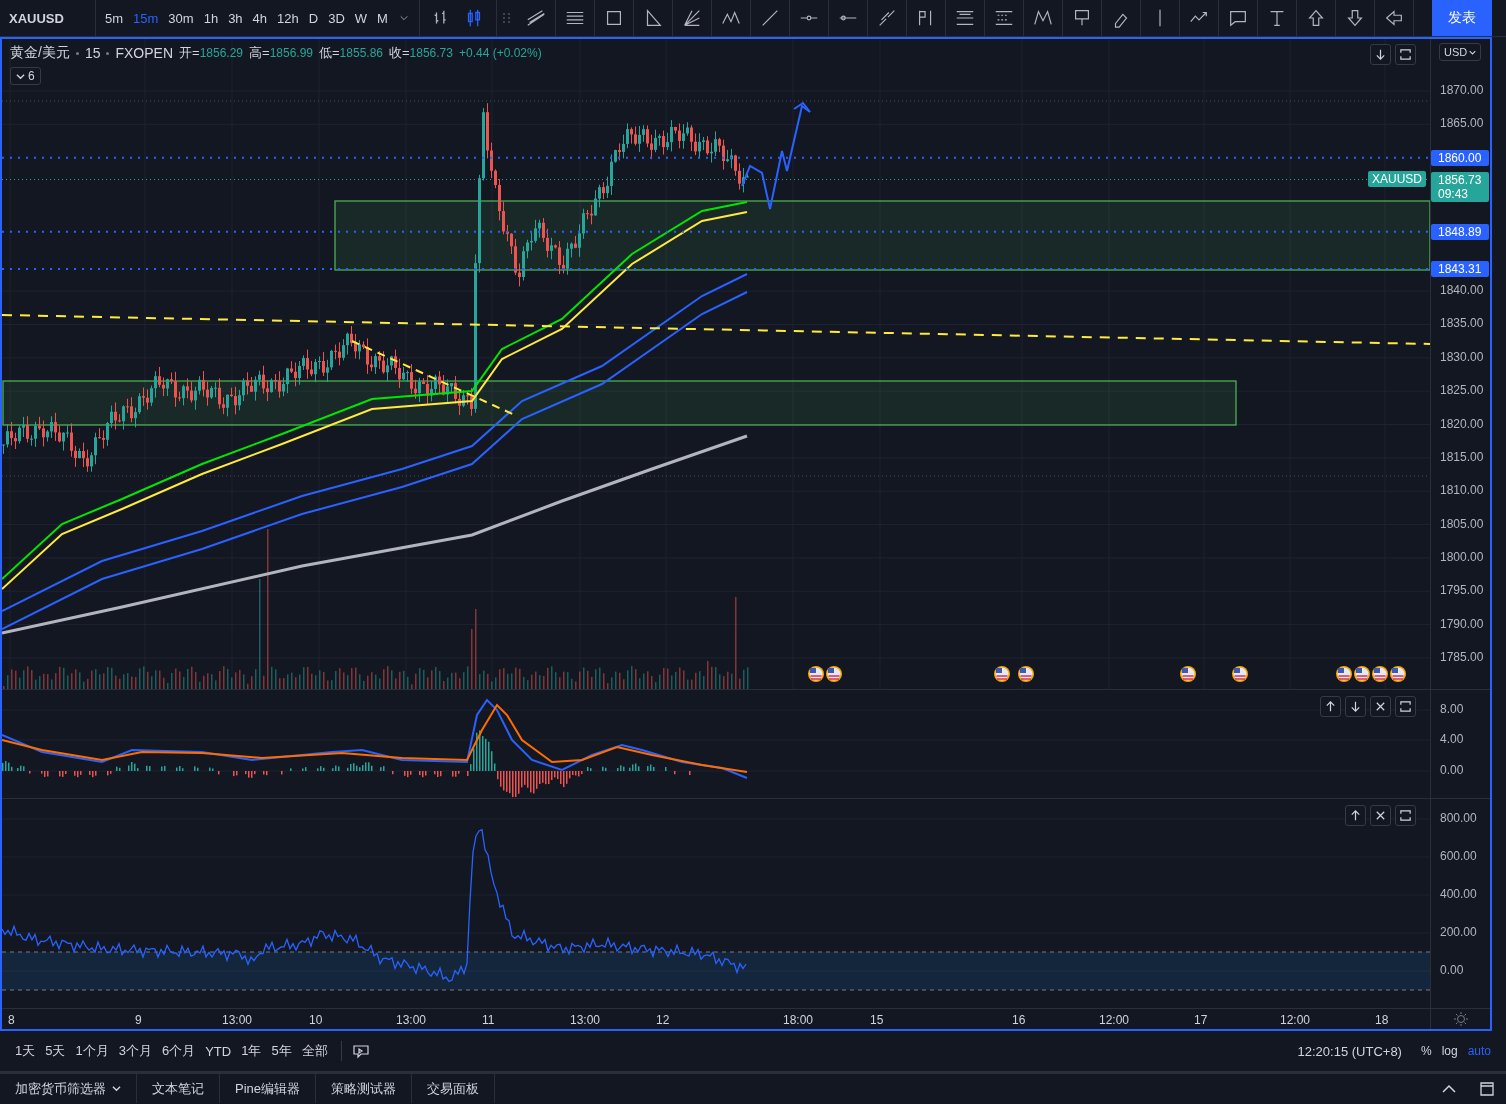  What do you see at coordinates (1452, 709) in the screenshot?
I see `axis-label: 8.00` at bounding box center [1452, 709].